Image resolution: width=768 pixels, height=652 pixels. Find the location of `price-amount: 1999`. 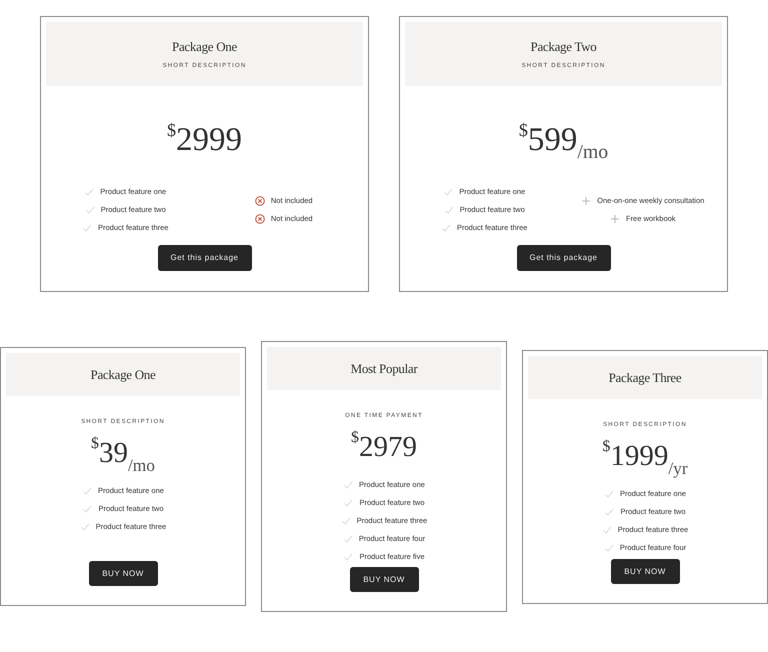

price-amount: 1999 is located at coordinates (639, 456).